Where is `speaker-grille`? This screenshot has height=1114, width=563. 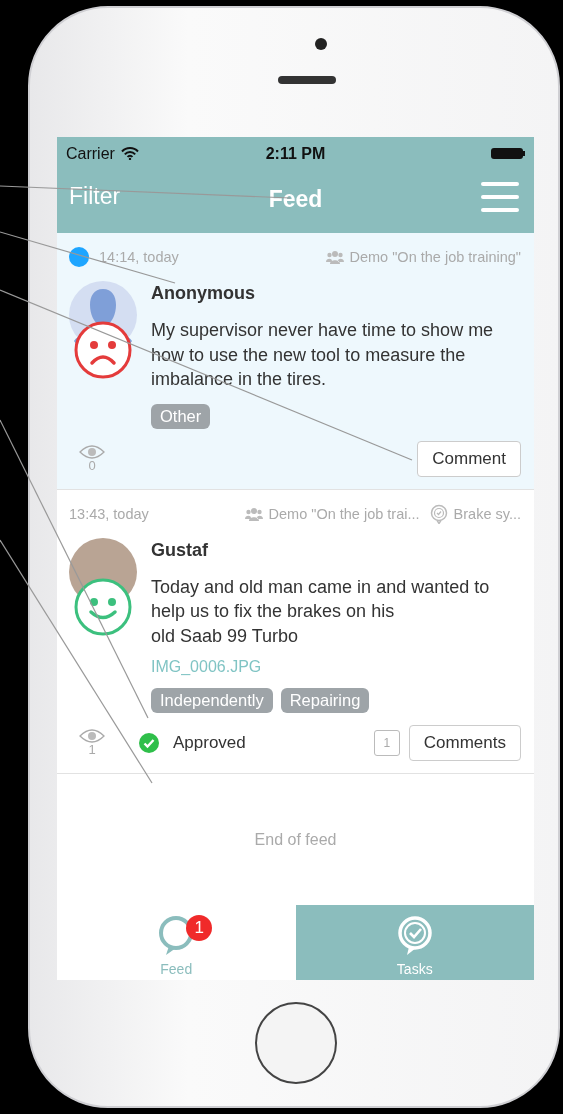 speaker-grille is located at coordinates (307, 80).